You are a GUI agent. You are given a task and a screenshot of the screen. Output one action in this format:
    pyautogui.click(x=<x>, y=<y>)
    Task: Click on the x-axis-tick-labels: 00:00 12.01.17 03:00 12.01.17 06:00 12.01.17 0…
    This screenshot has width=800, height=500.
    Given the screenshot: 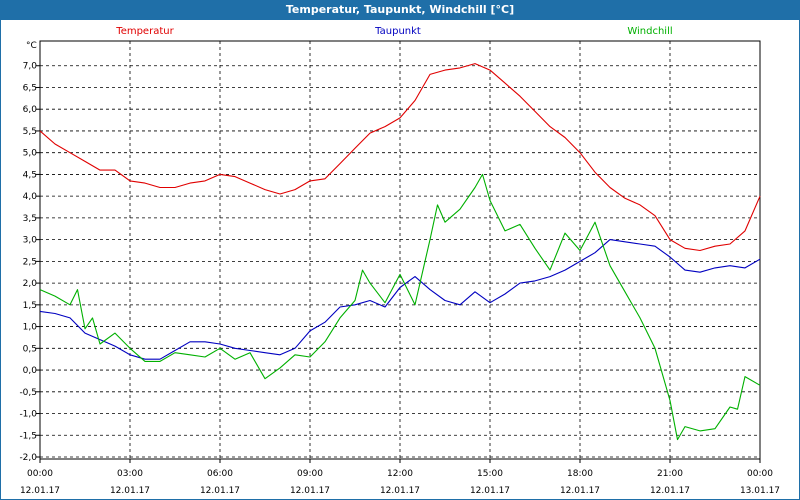 What is the action you would take?
    pyautogui.click(x=400, y=482)
    